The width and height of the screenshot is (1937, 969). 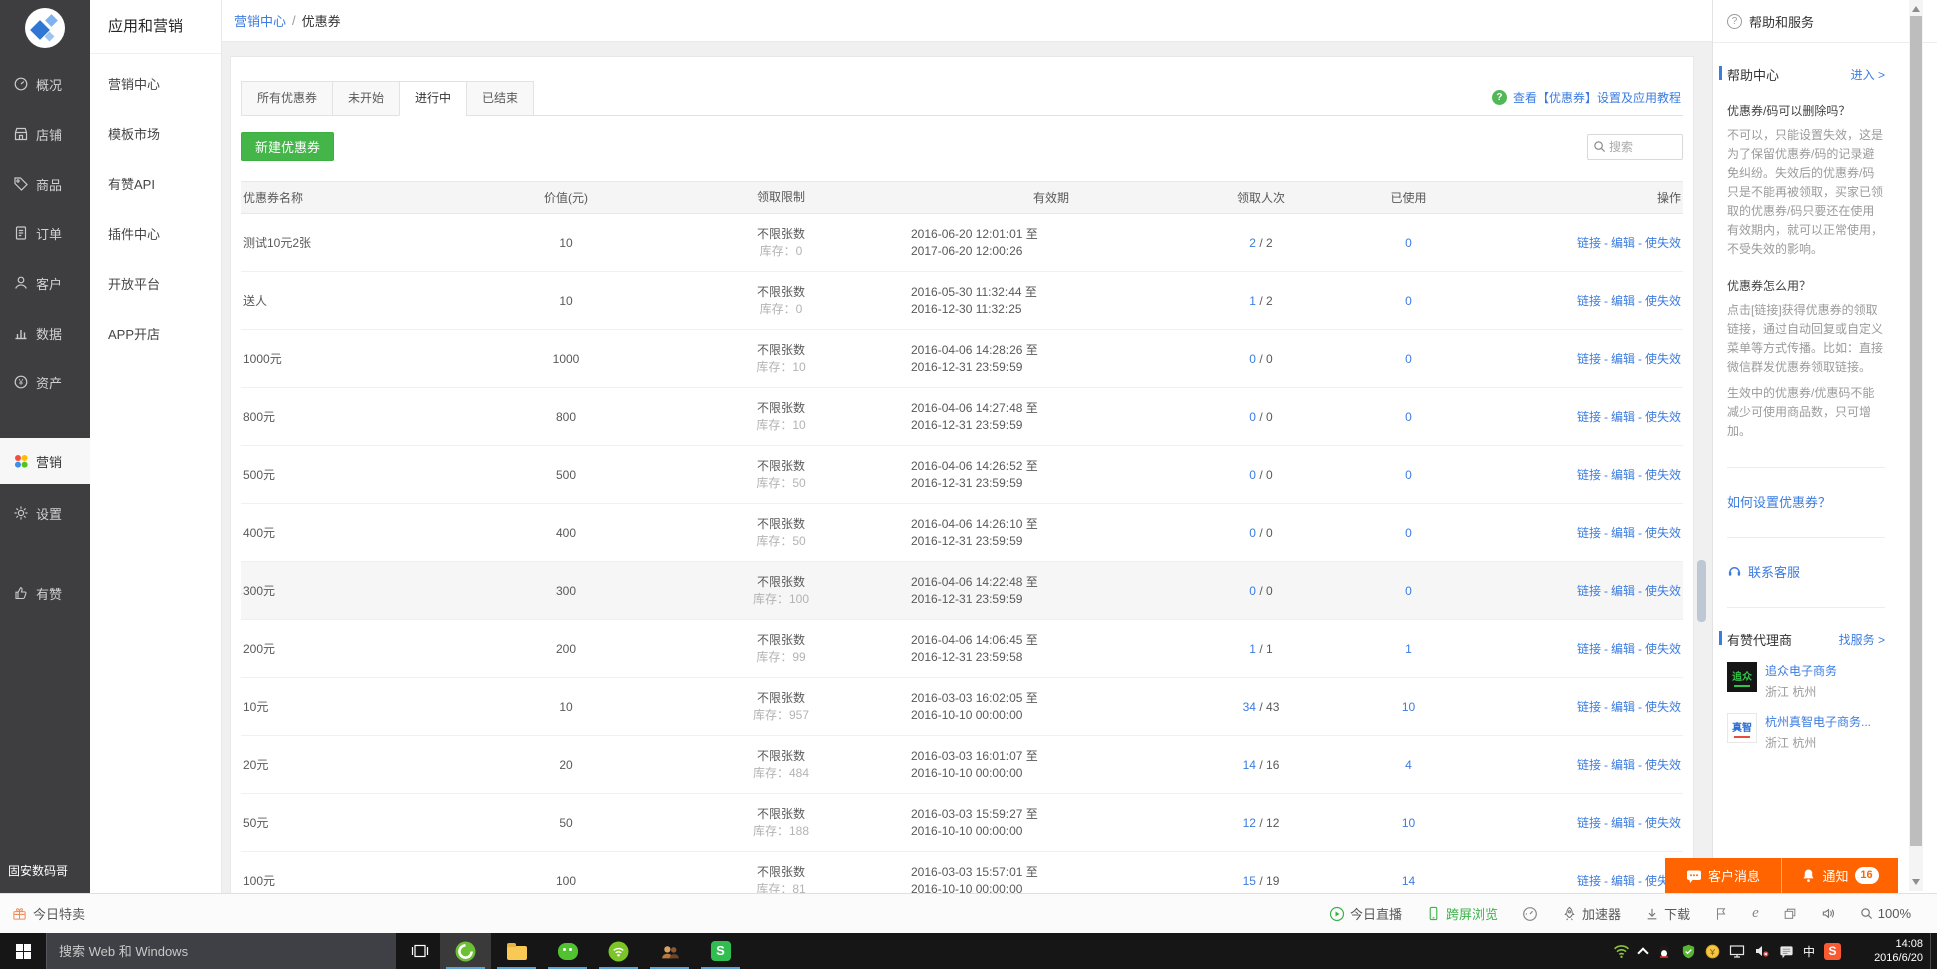 I want to click on sidebar-item-overview: 概况, so click(x=45, y=84).